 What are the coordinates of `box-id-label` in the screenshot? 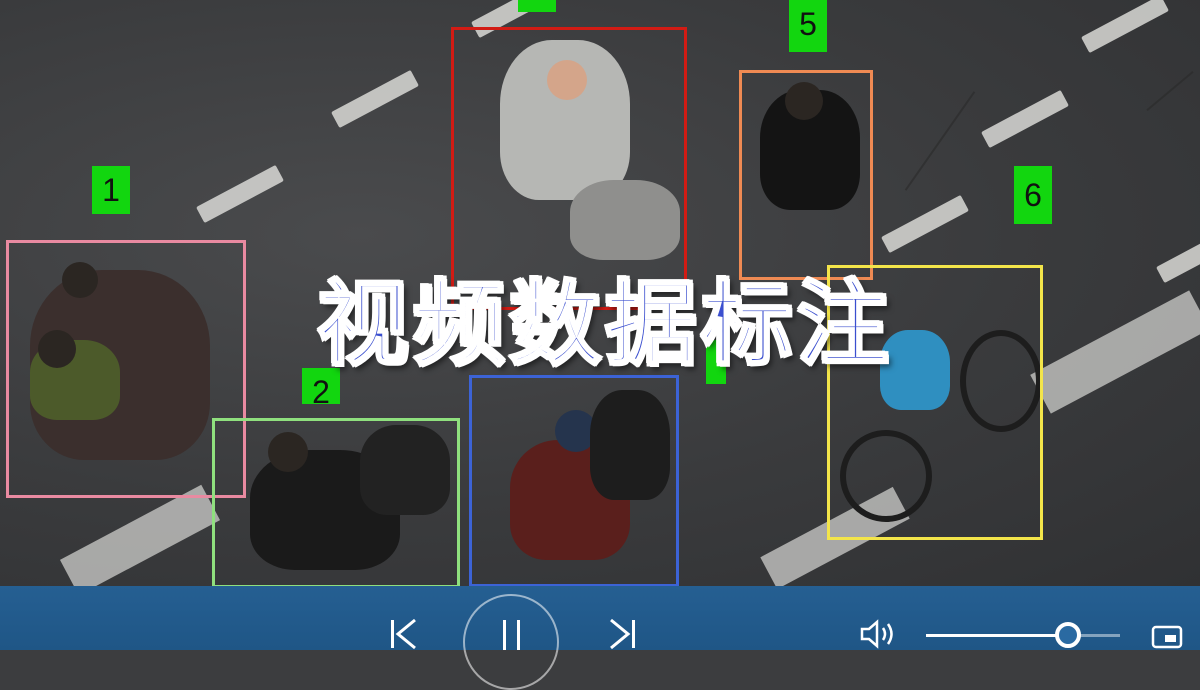 It's located at (537, 6).